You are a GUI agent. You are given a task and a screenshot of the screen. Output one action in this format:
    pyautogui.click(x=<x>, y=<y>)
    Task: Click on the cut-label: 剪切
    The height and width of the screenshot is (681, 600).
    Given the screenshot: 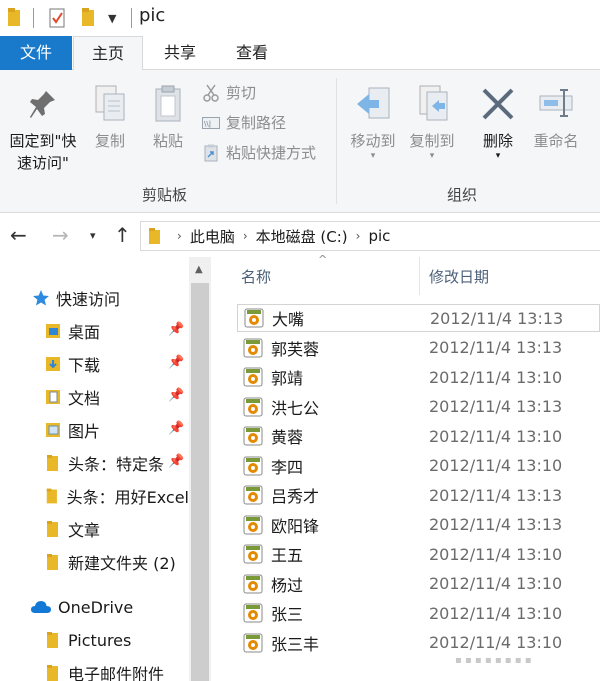 What is the action you would take?
    pyautogui.click(x=241, y=93)
    